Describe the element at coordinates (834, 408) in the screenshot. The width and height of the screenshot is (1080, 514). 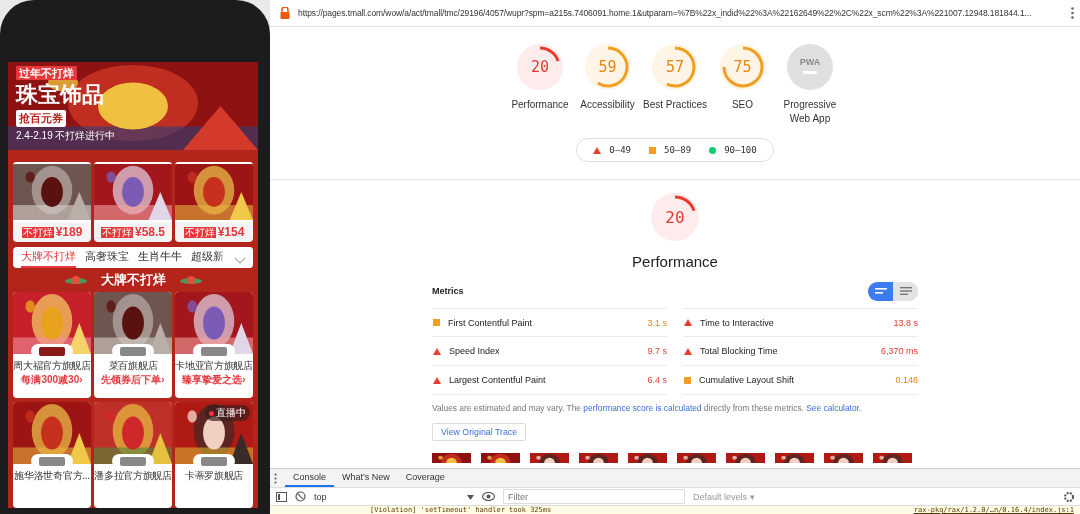
I see `calculator-link: See calculator.` at that location.